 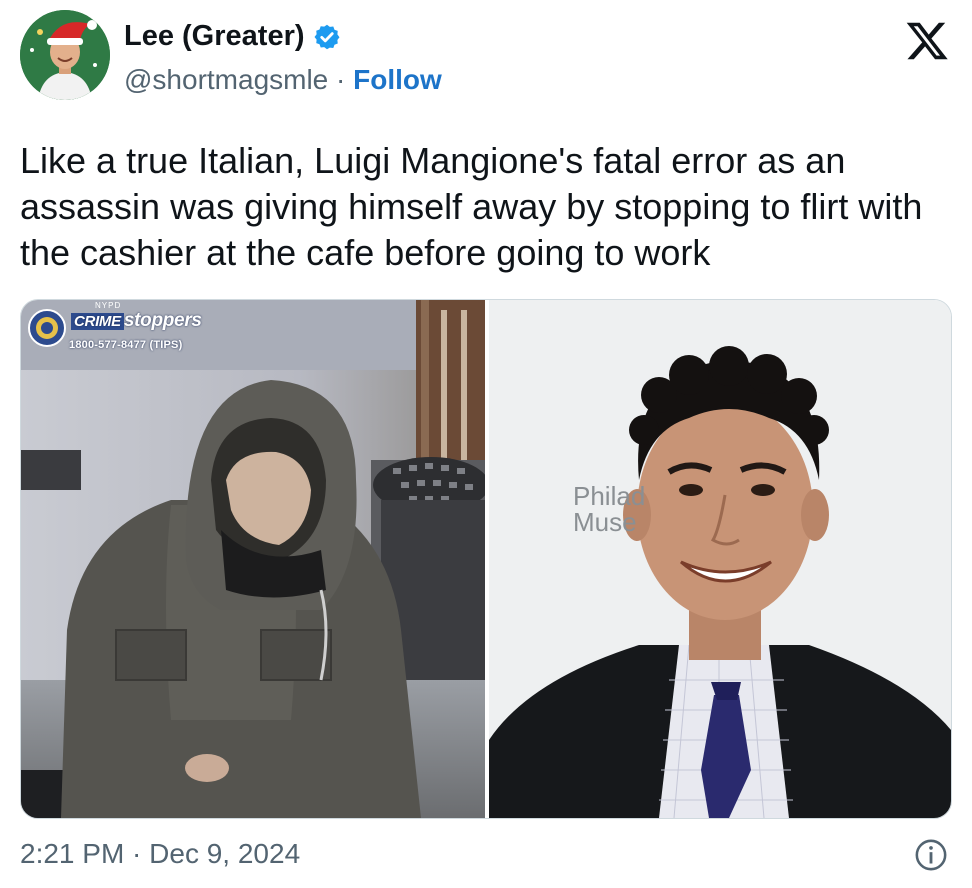 I want to click on crimestoppers-title: CRIME stoppers, so click(x=136, y=321).